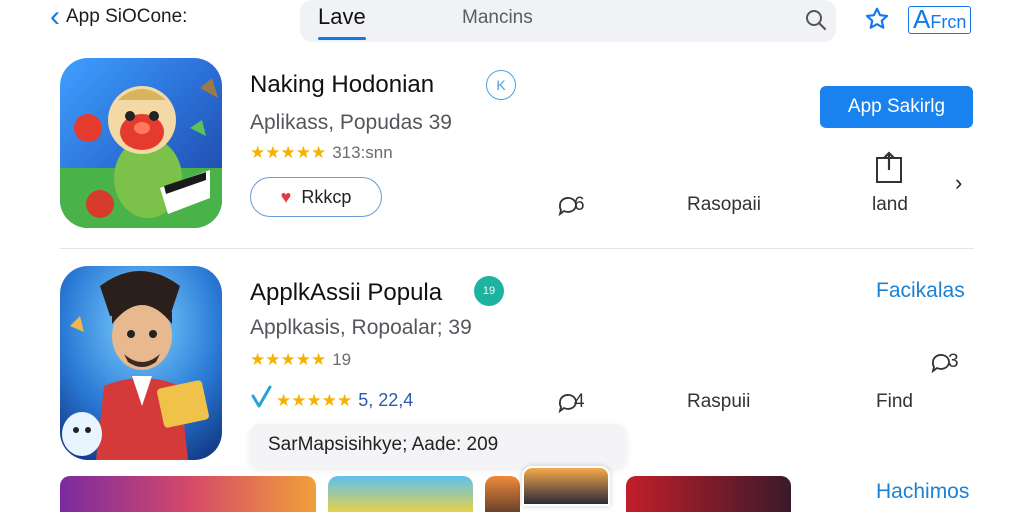 Image resolution: width=1024 pixels, height=512 pixels. What do you see at coordinates (816, 20) in the screenshot?
I see `search-icon` at bounding box center [816, 20].